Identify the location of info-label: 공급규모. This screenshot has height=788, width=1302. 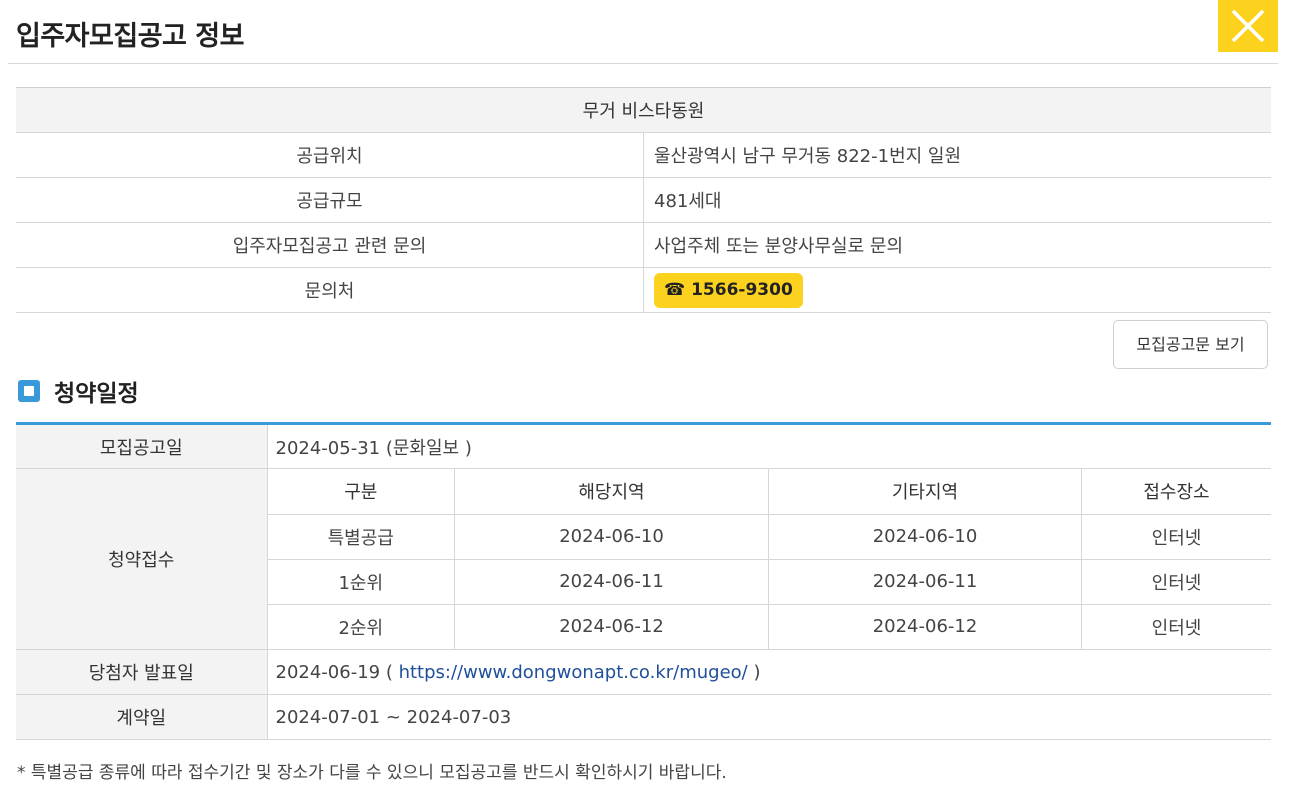
(330, 200).